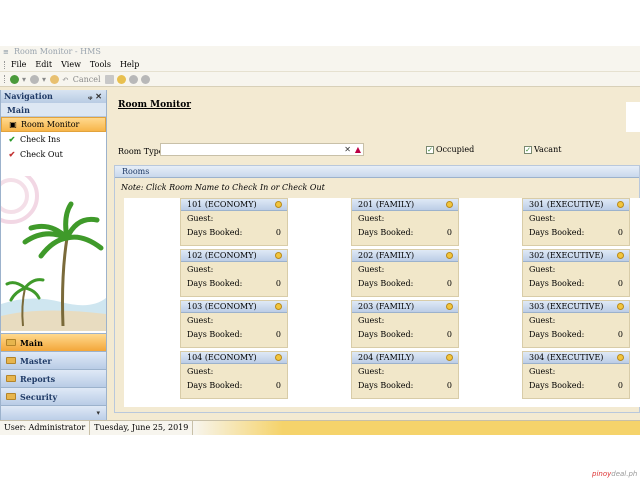  I want to click on room-card: 104 (ECONOMY) Guest: Days Booked: 0, so click(234, 375).